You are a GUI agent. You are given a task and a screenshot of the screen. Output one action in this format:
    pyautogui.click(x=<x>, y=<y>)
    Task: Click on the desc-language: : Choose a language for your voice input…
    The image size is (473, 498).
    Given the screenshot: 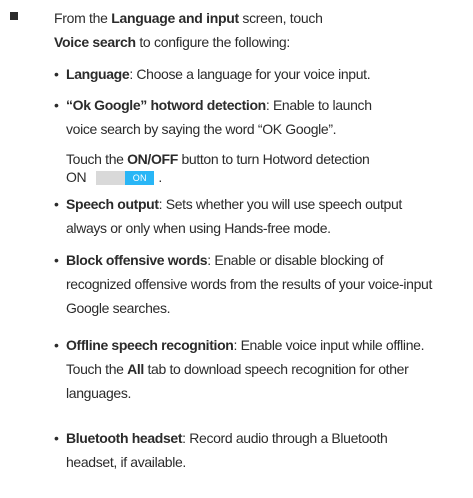 What is the action you would take?
    pyautogui.click(x=250, y=74)
    